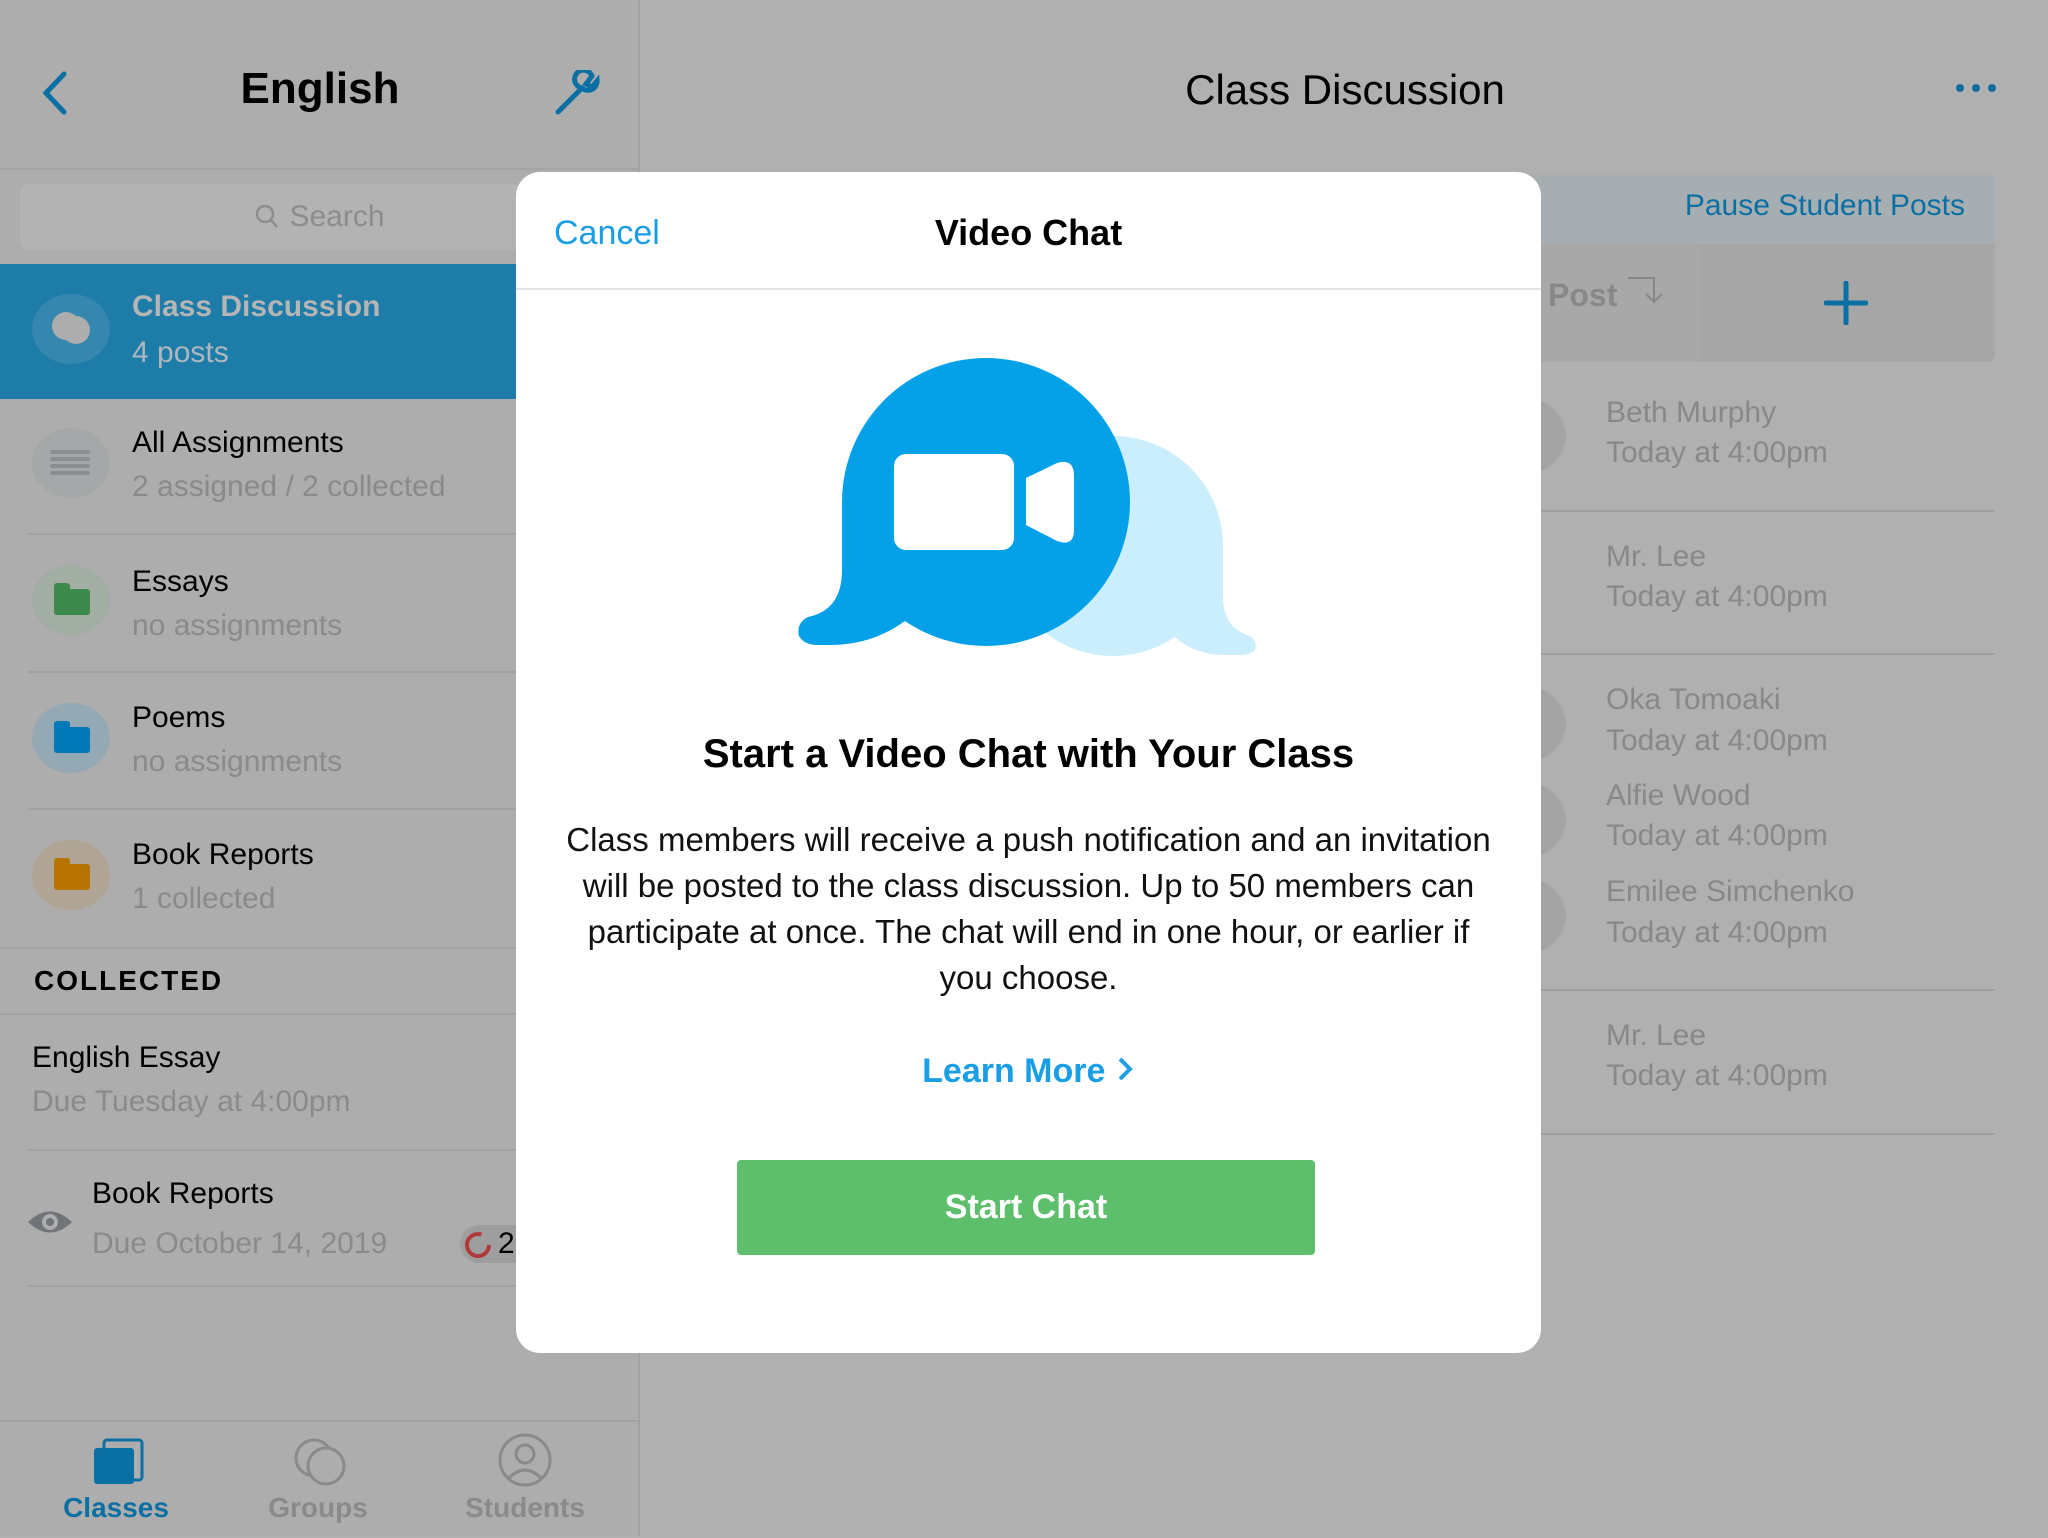 This screenshot has width=2048, height=1538. Describe the element at coordinates (1345, 89) in the screenshot. I see `page-title: Class Discussion` at that location.